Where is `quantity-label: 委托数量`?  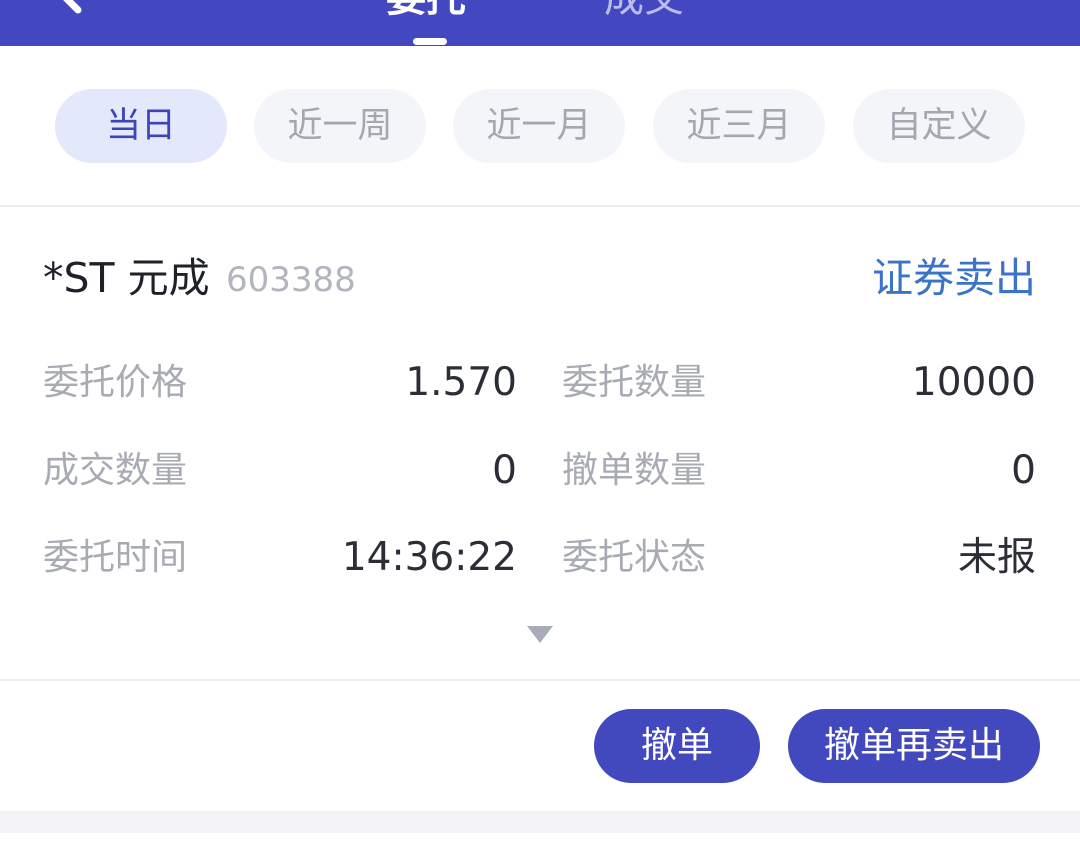
quantity-label: 委托数量 is located at coordinates (634, 382).